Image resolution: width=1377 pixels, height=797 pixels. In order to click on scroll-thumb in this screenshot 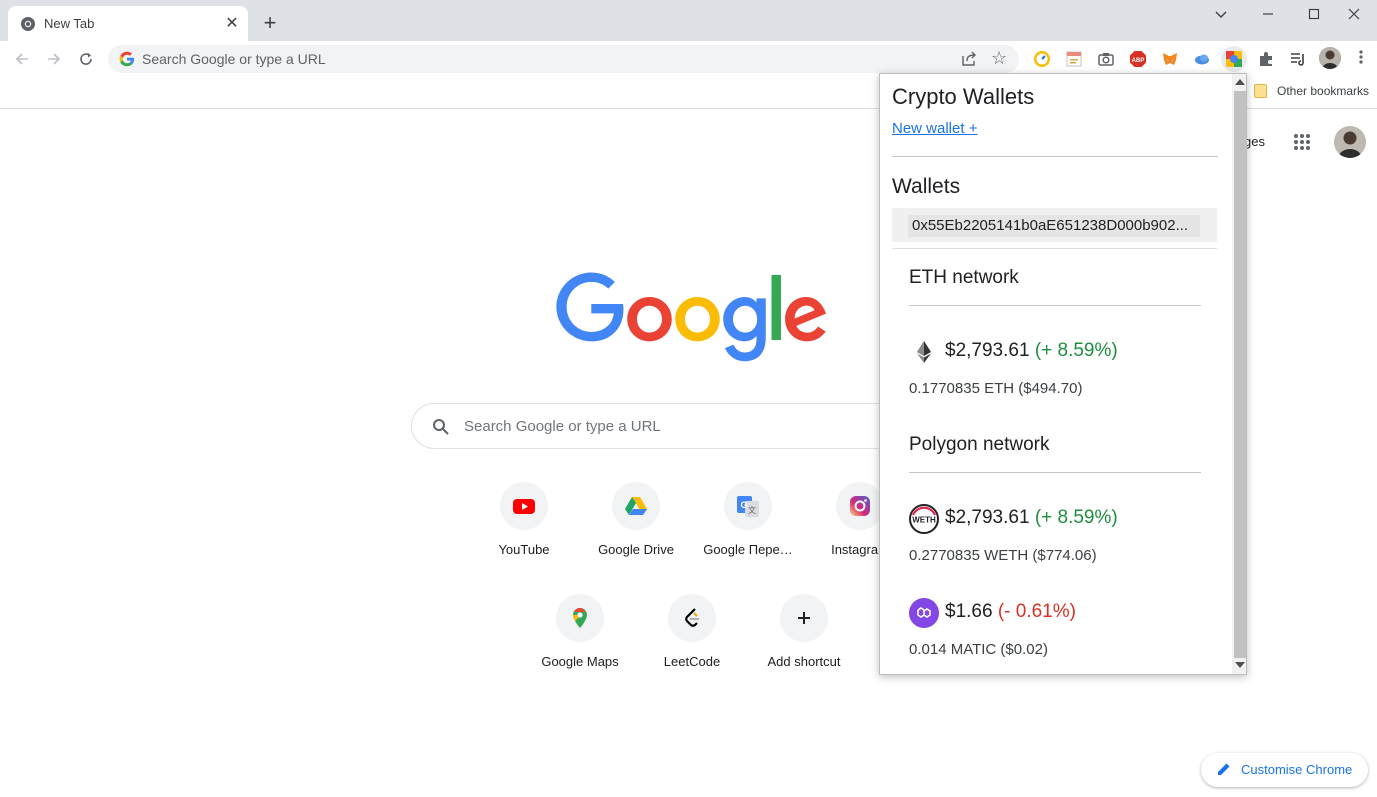, I will do `click(1240, 374)`.